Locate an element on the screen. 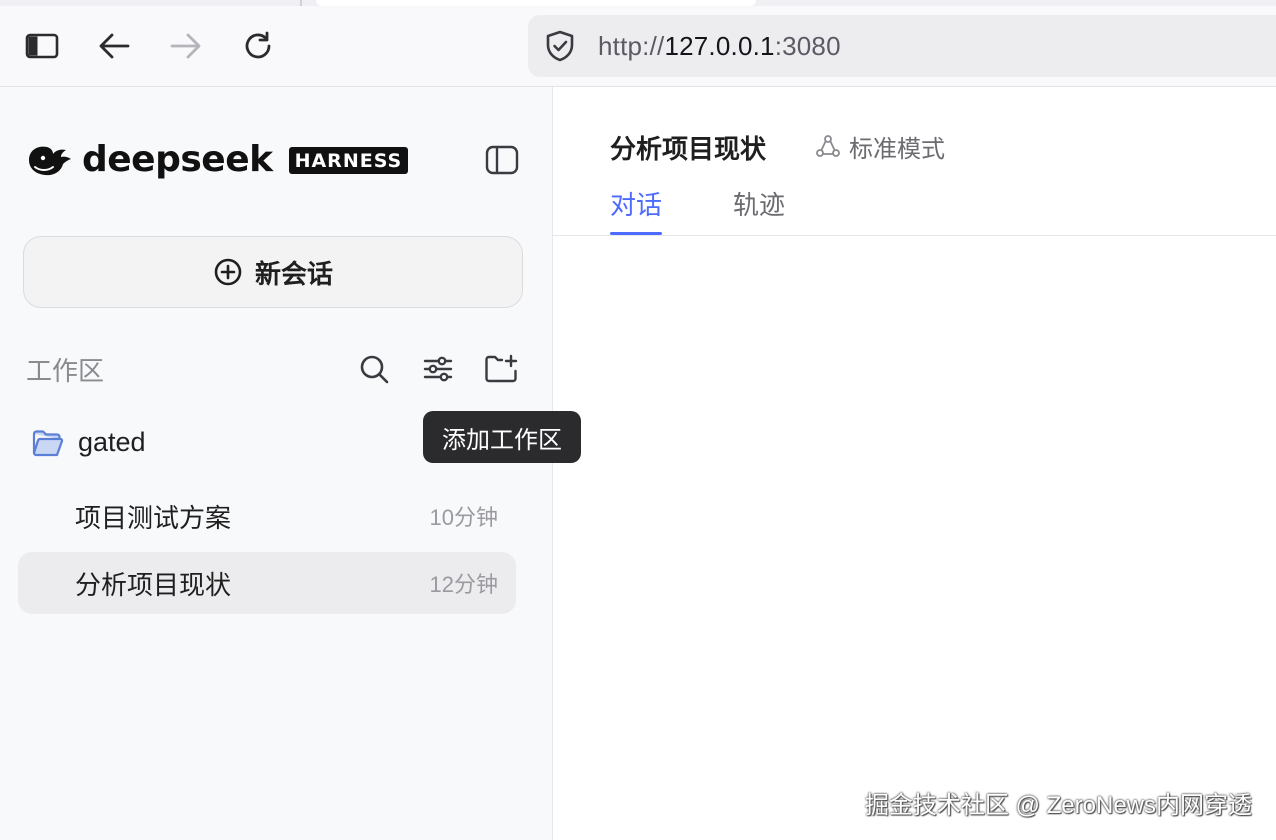 Image resolution: width=1276 pixels, height=840 pixels. address-bar: http://127.0.0.1:3080 is located at coordinates (902, 46).